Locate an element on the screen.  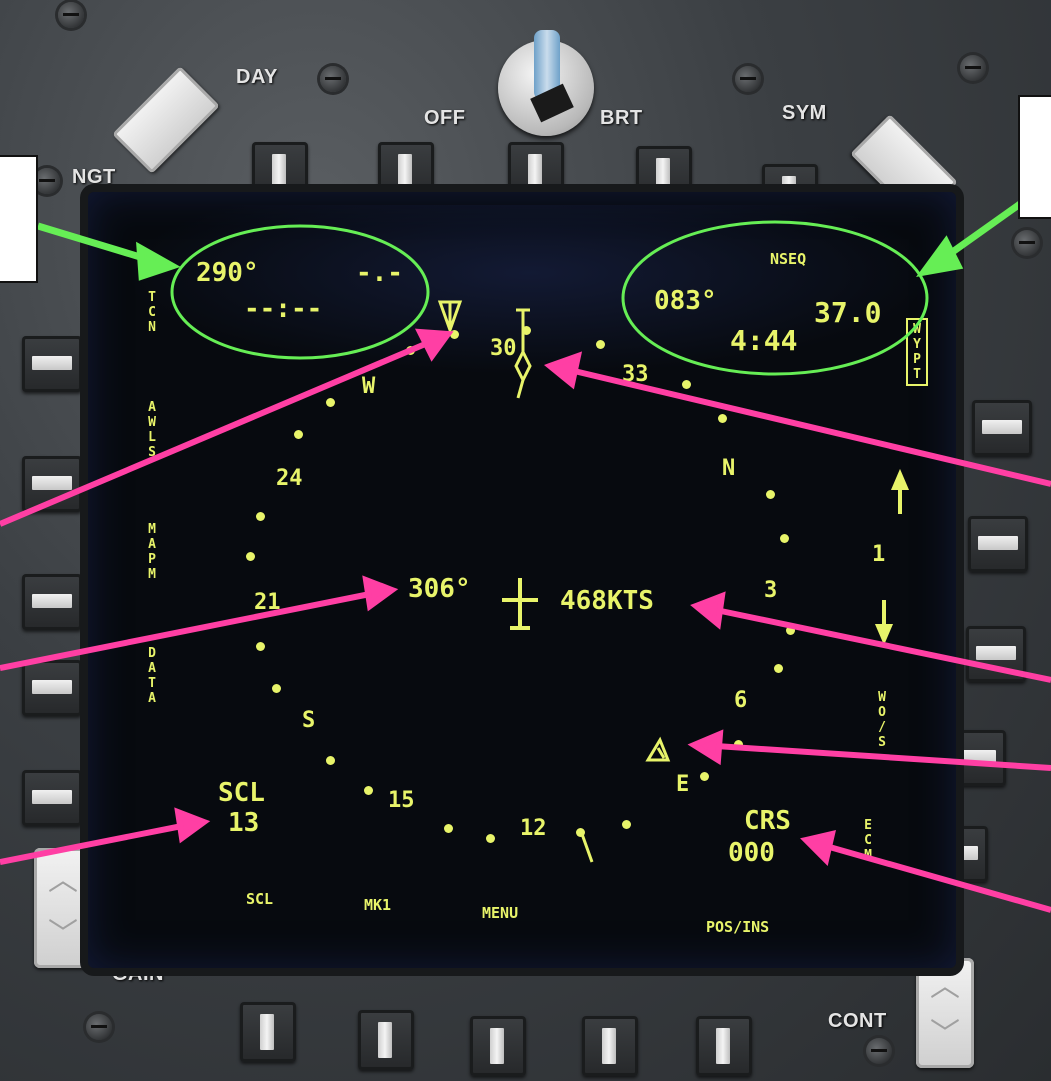
tacan-bearing-icon is located at coordinates (450, 317).